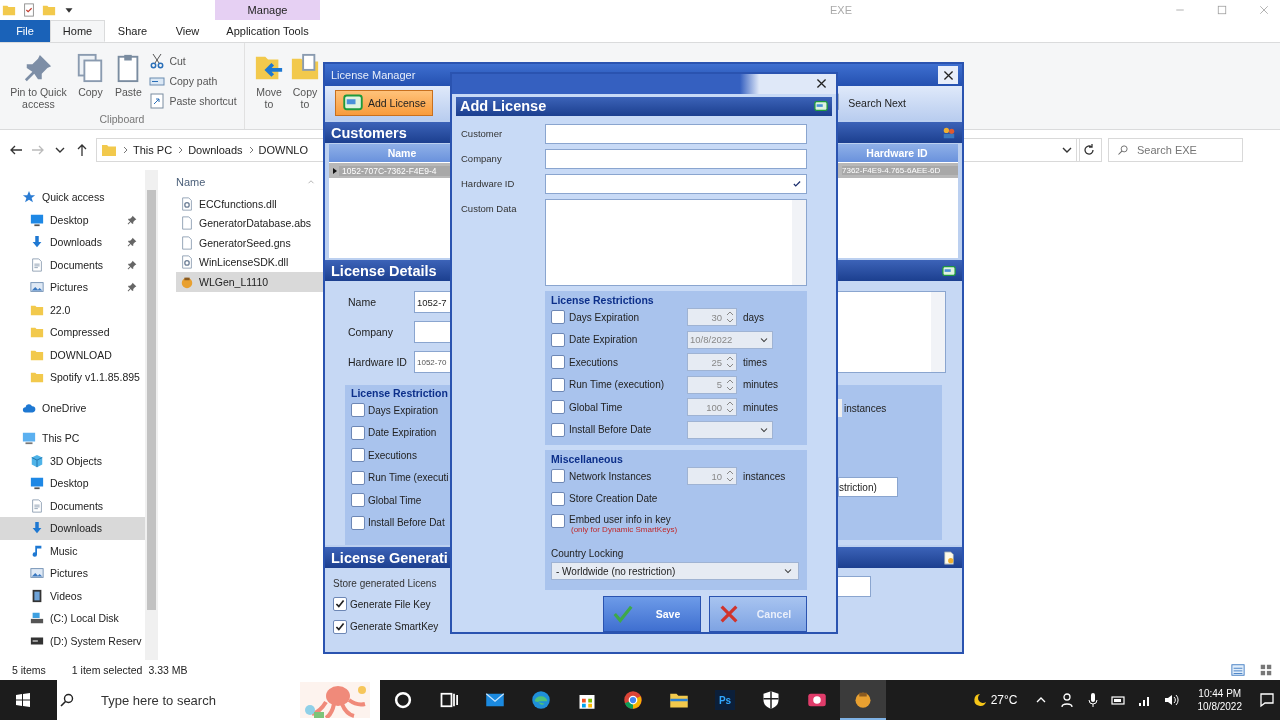  Describe the element at coordinates (250, 282) in the screenshot. I see `file-item: WLGen_L1110` at that location.